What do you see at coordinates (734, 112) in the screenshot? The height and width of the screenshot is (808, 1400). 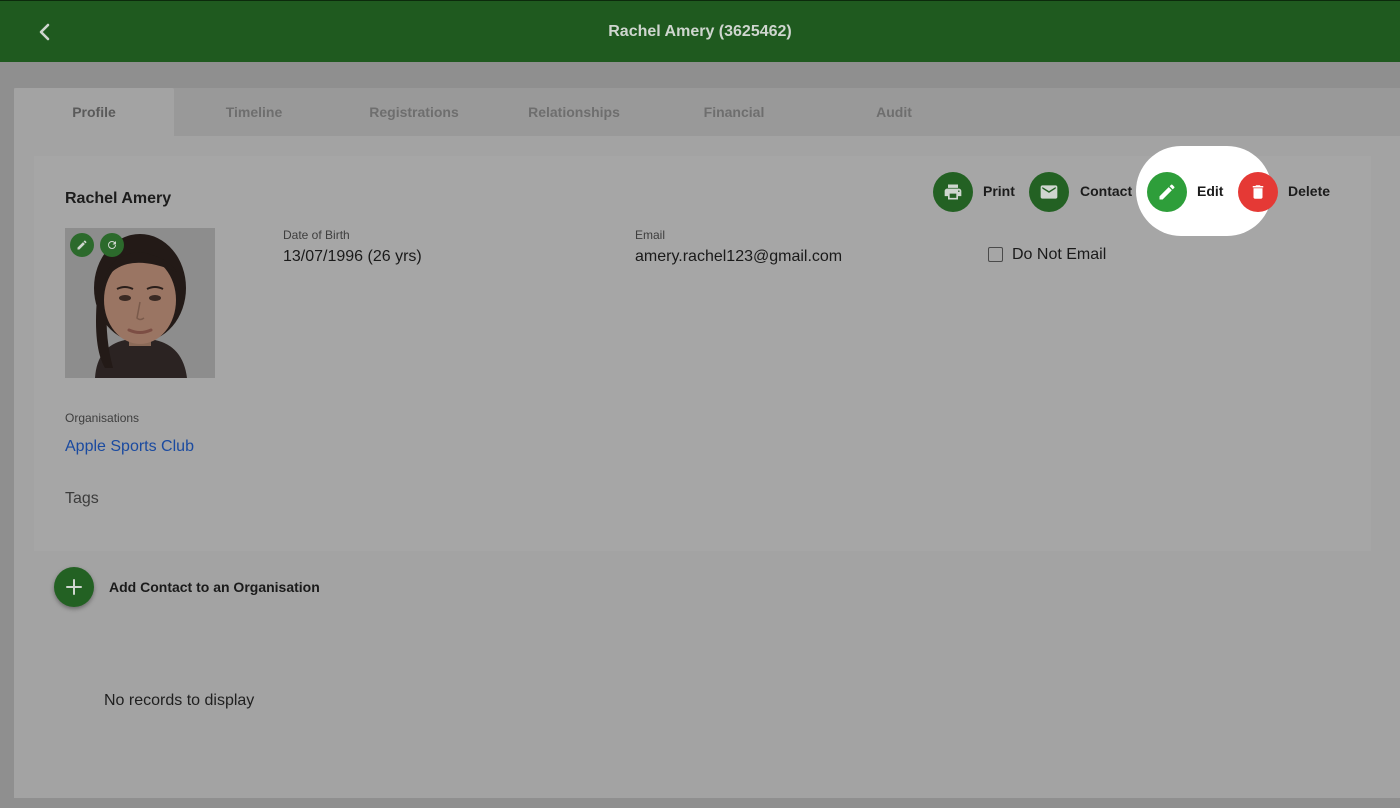 I see `tab-financial: Financial` at bounding box center [734, 112].